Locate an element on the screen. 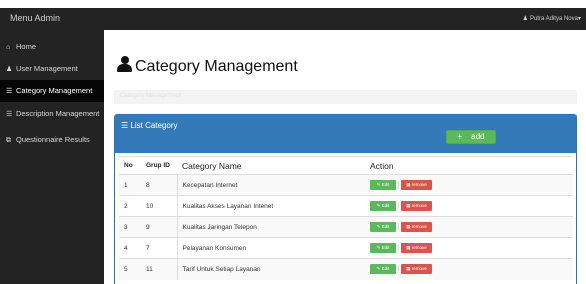  sidebar-item-label: Questionnaire Results is located at coordinates (53, 139).